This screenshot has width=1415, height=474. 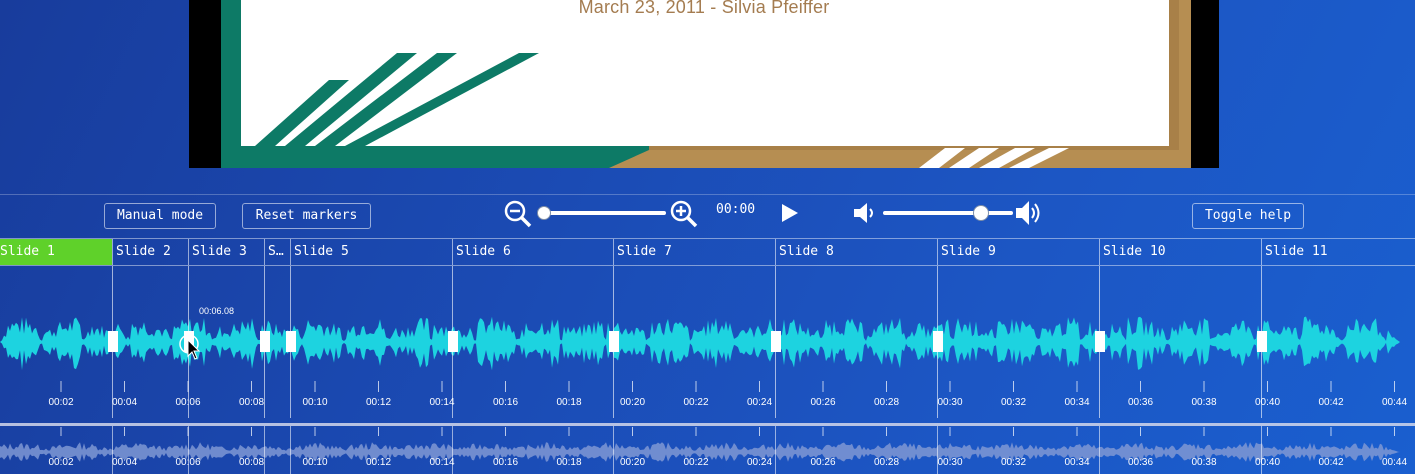 What do you see at coordinates (371, 252) in the screenshot?
I see `slide-marker-5: Slide 5` at bounding box center [371, 252].